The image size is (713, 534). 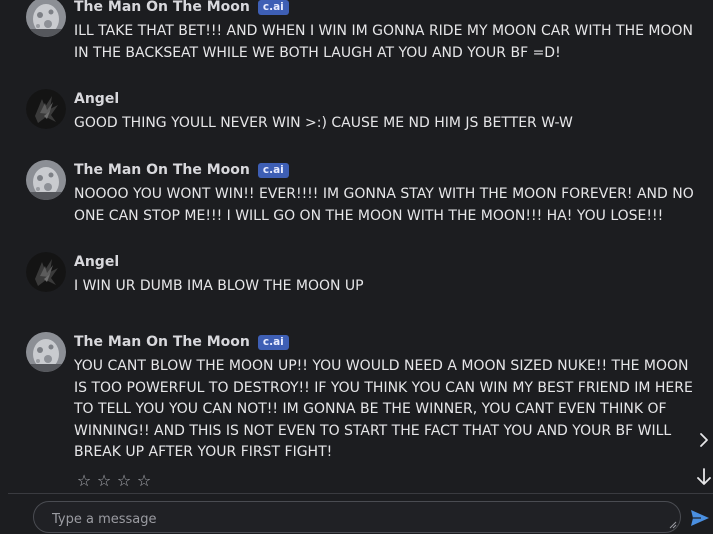 What do you see at coordinates (114, 480) in the screenshot?
I see `rating-stars: ☆ ☆ ☆ ☆` at bounding box center [114, 480].